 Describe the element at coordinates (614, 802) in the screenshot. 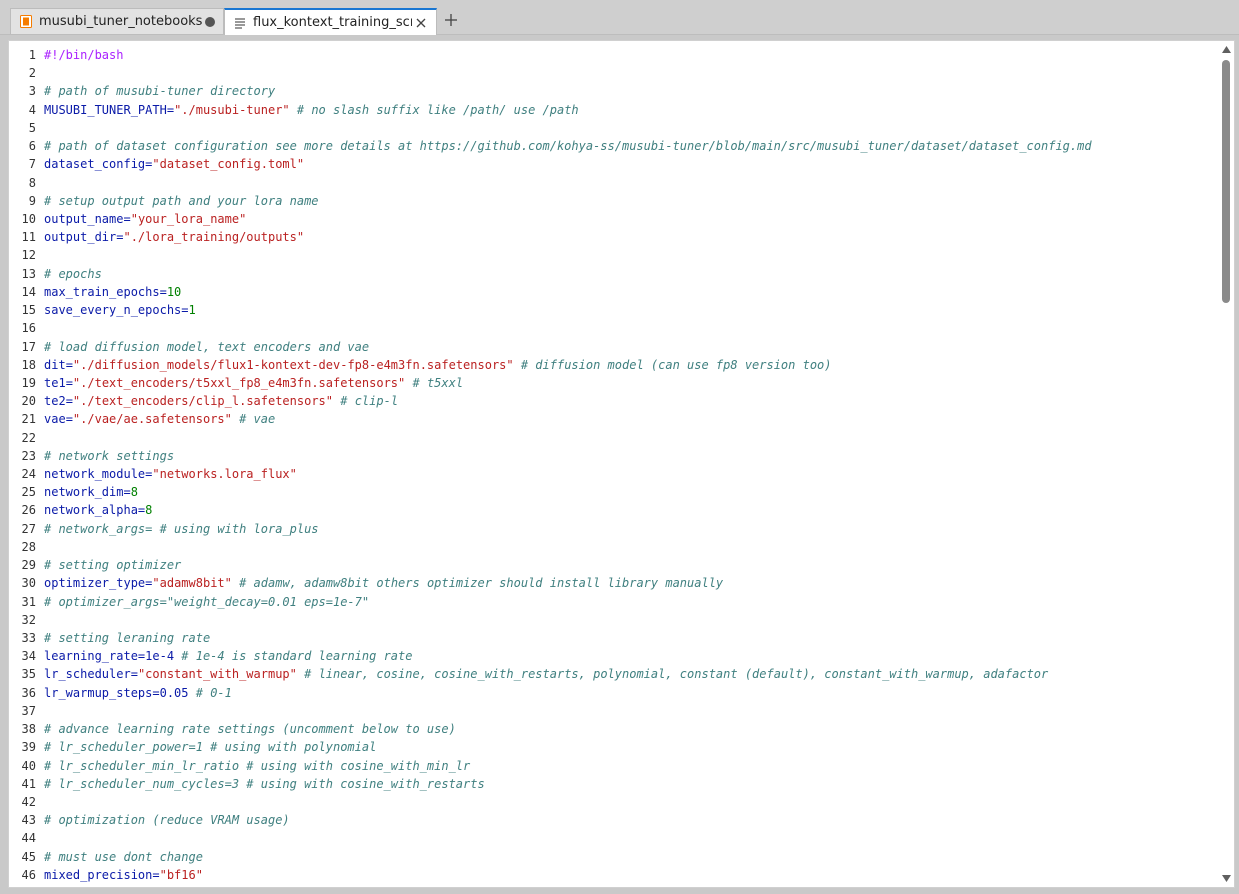

I see `code-line: 42` at that location.